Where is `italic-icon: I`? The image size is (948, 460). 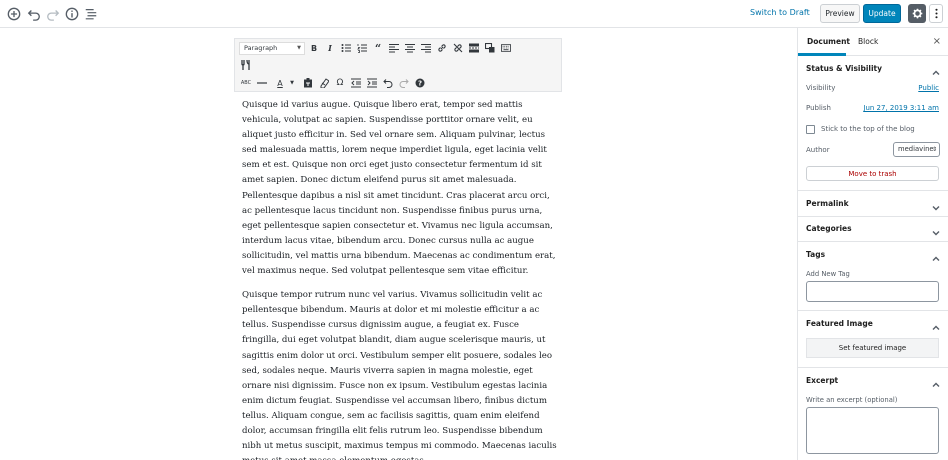
italic-icon: I is located at coordinates (330, 48).